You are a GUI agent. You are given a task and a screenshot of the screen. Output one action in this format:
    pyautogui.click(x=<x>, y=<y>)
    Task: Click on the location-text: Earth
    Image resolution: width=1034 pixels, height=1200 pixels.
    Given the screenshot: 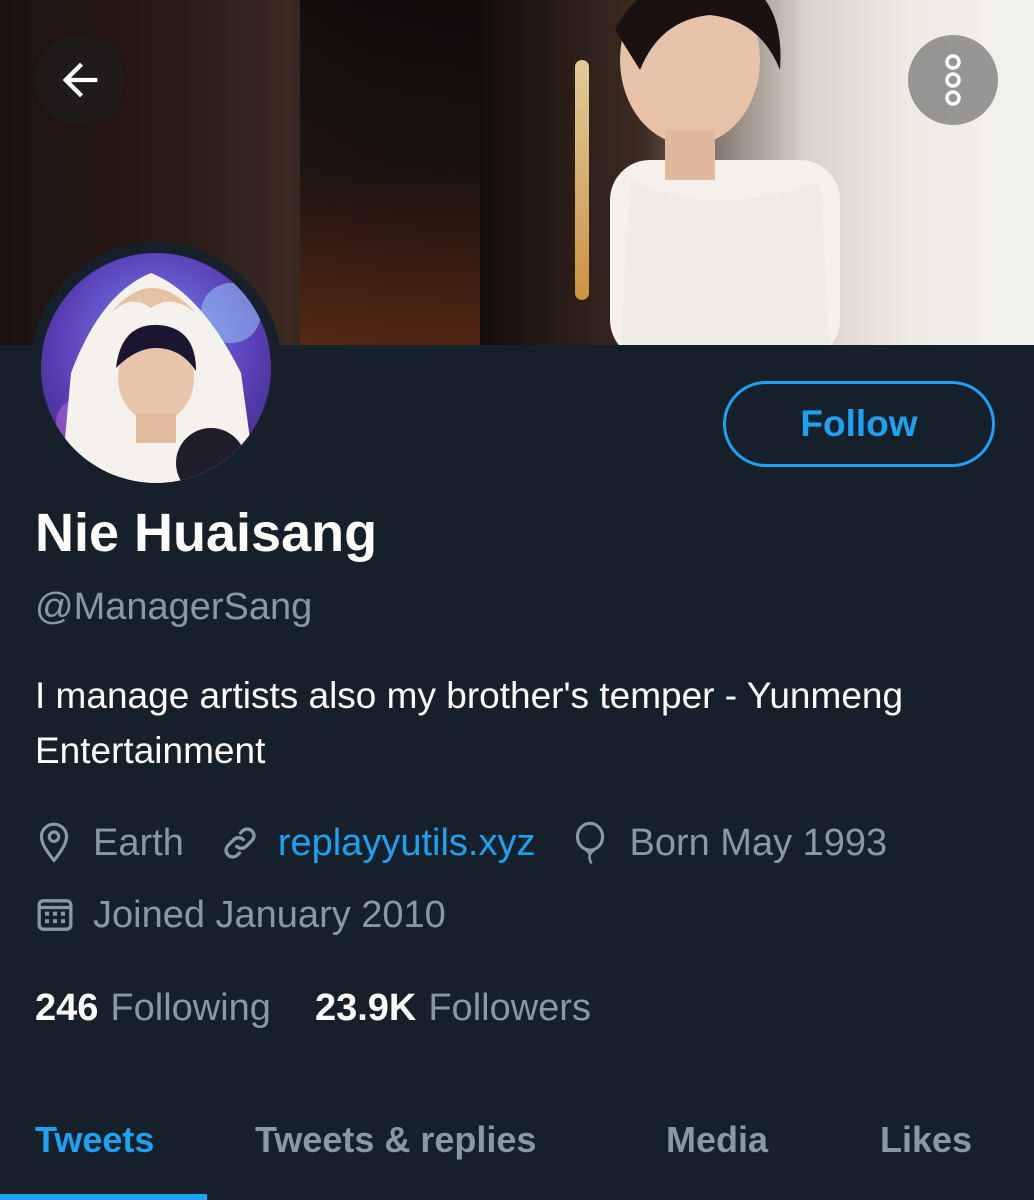 What is the action you would take?
    pyautogui.click(x=138, y=843)
    